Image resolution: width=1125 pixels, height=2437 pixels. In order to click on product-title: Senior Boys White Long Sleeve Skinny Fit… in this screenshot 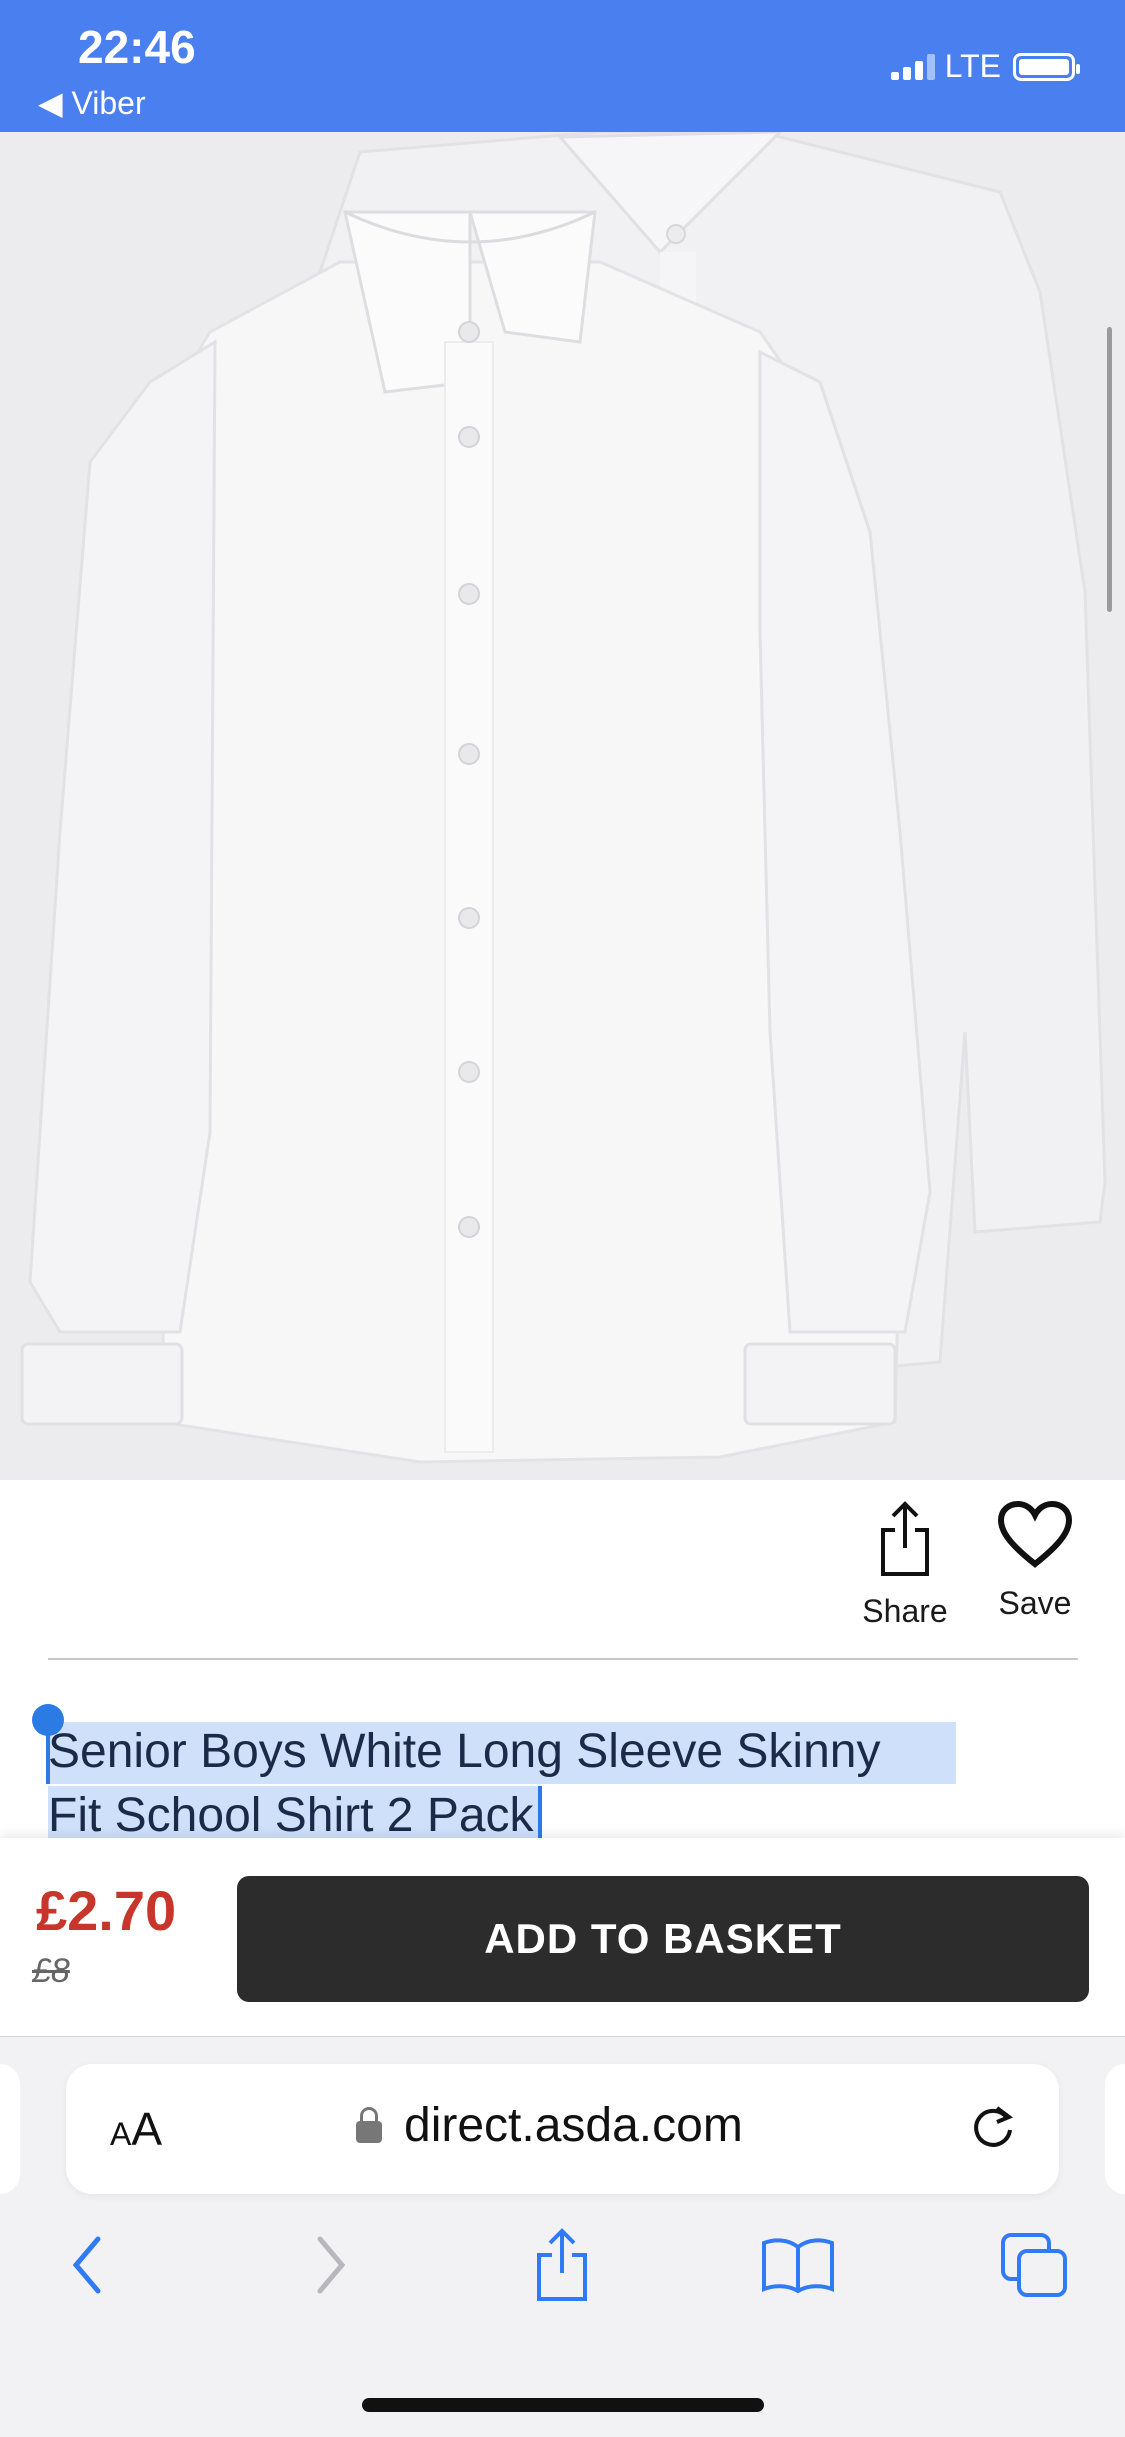, I will do `click(508, 1784)`.